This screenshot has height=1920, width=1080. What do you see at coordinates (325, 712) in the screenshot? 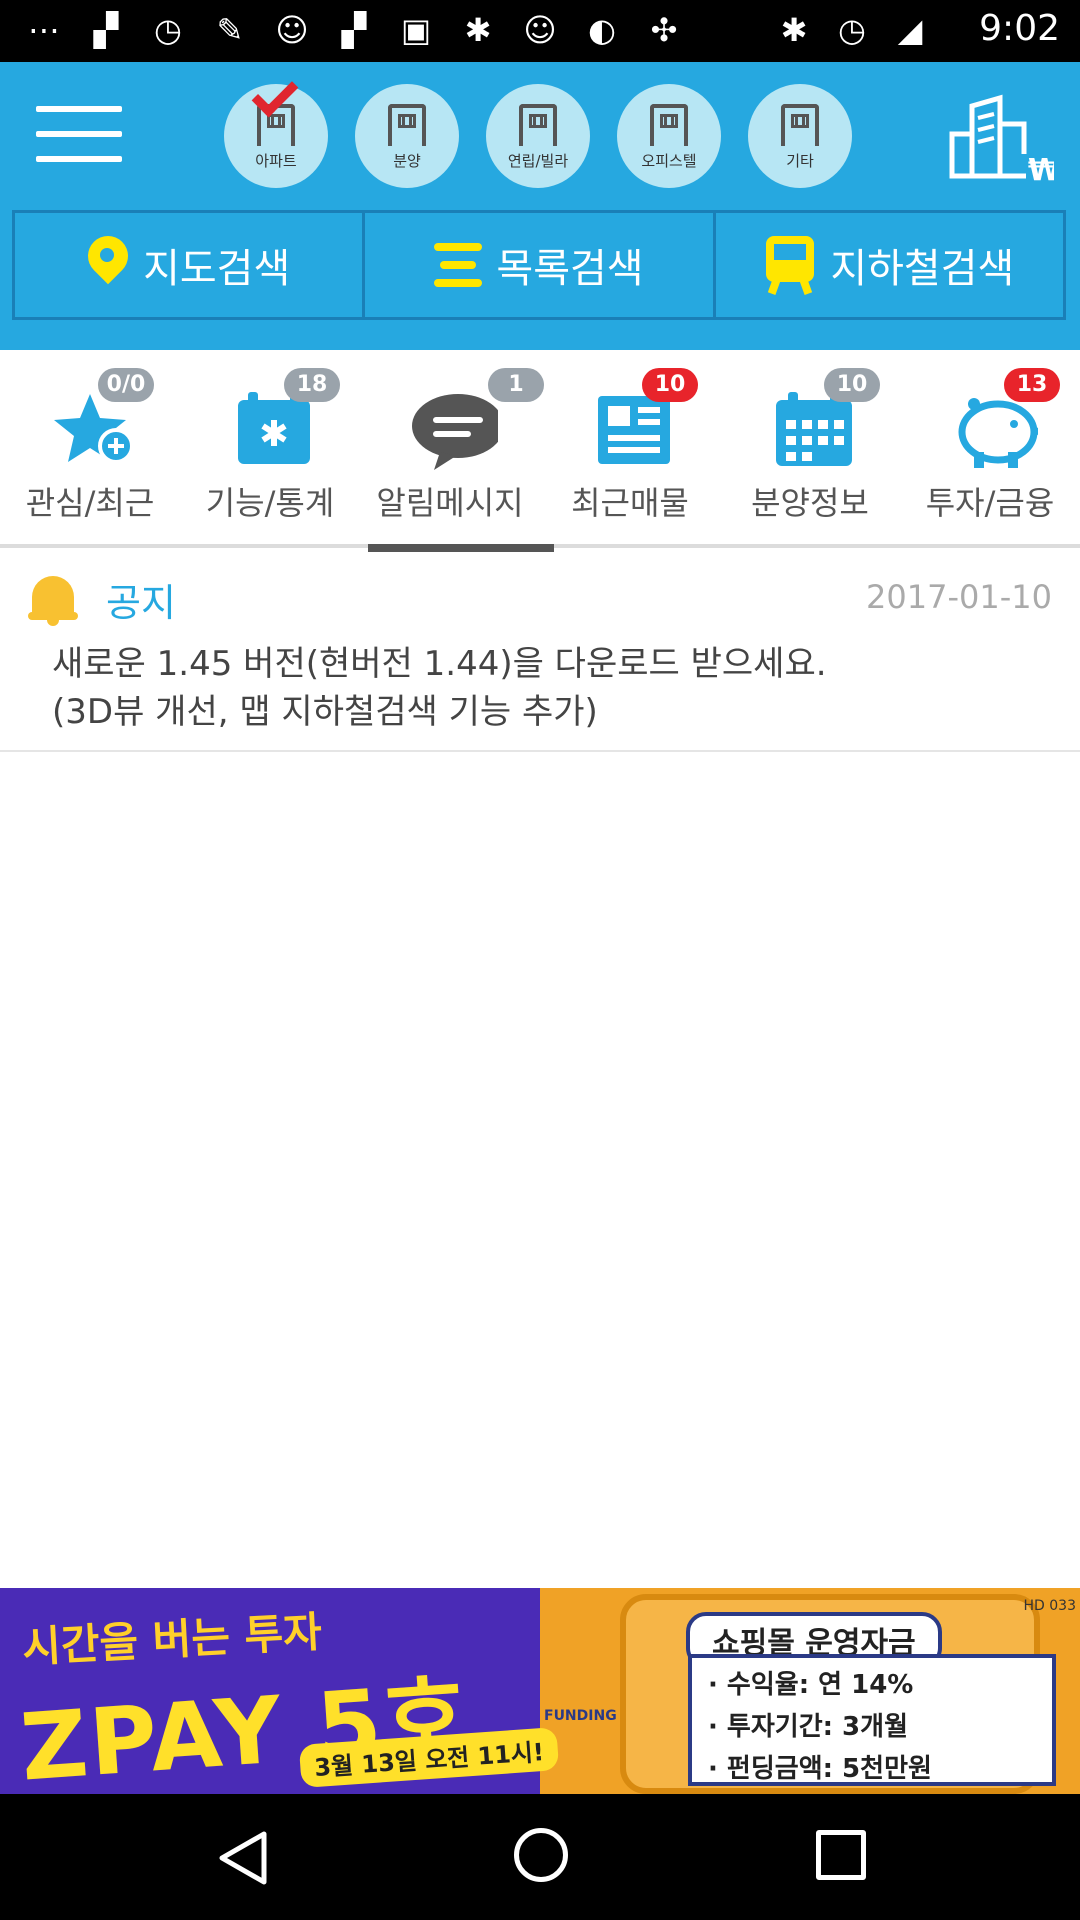
I see `notice-body-line: (3D뷰 개선, 맵 지하철검색 기능 추가)` at bounding box center [325, 712].